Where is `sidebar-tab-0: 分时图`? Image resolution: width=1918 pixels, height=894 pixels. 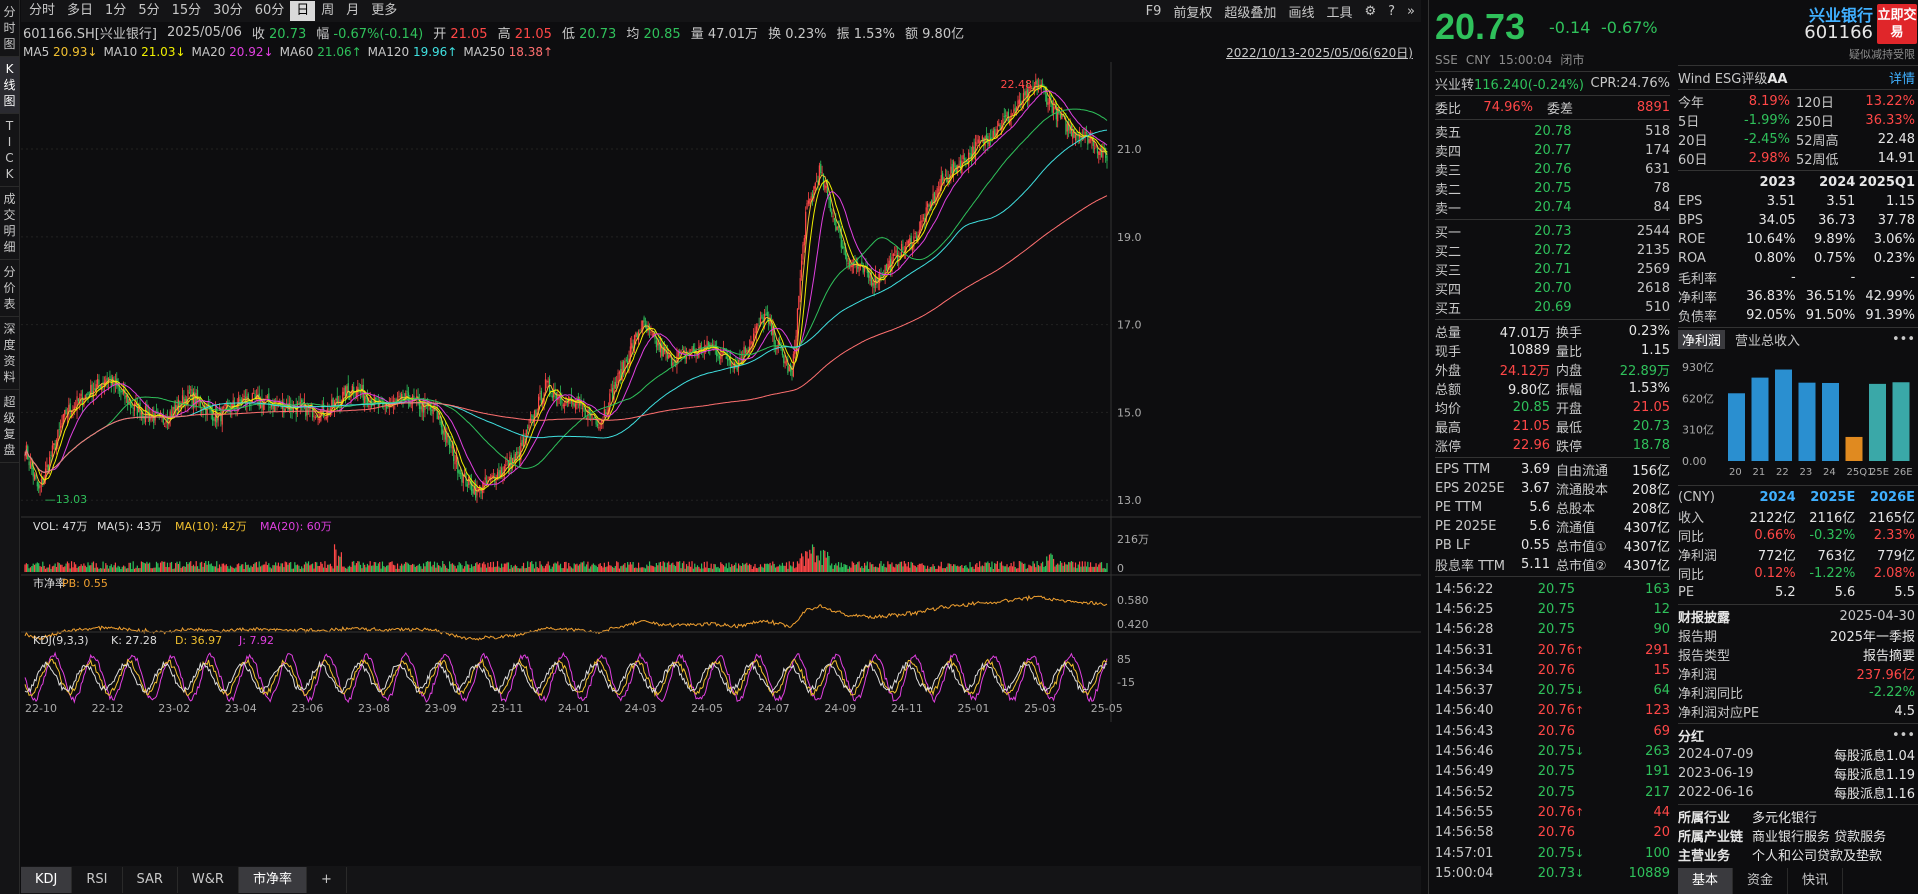 sidebar-tab-0: 分时图 is located at coordinates (9, 28).